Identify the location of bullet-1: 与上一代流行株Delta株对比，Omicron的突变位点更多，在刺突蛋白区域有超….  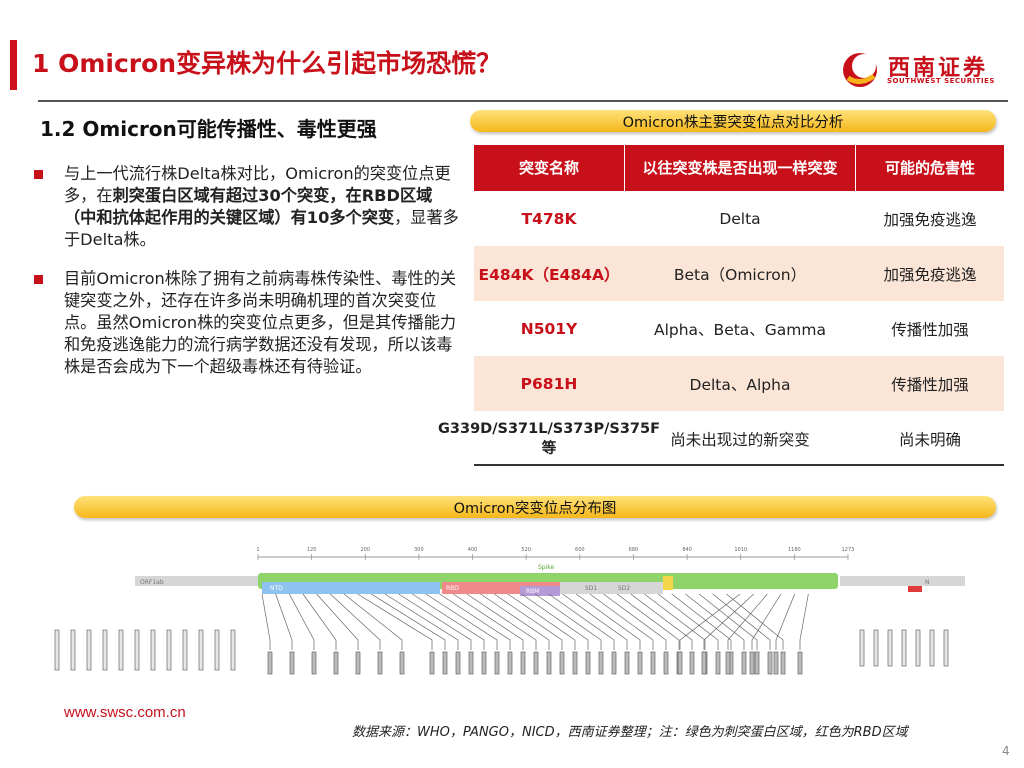
(249, 211).